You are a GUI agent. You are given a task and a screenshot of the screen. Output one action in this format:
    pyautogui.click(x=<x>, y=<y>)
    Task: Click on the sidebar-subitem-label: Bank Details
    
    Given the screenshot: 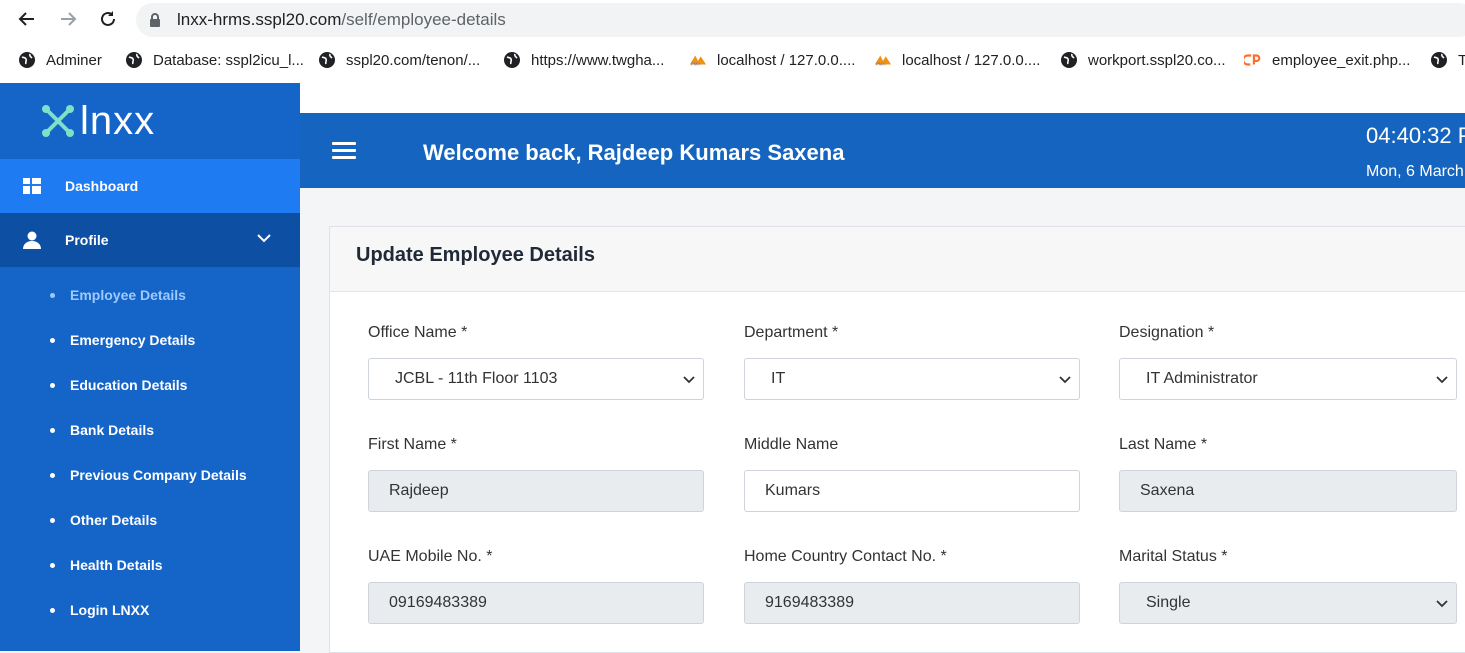 What is the action you would take?
    pyautogui.click(x=112, y=430)
    